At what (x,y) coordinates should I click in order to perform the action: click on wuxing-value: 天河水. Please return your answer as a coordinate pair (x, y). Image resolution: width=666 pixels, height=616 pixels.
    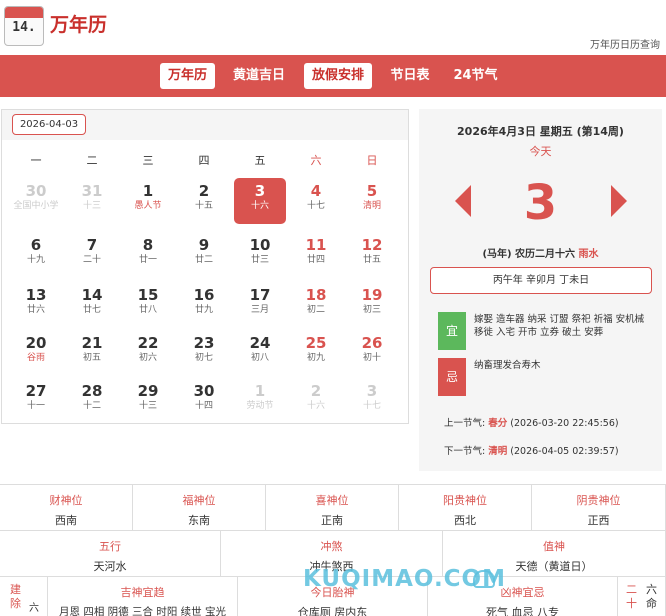
    Looking at the image, I should click on (110, 566).